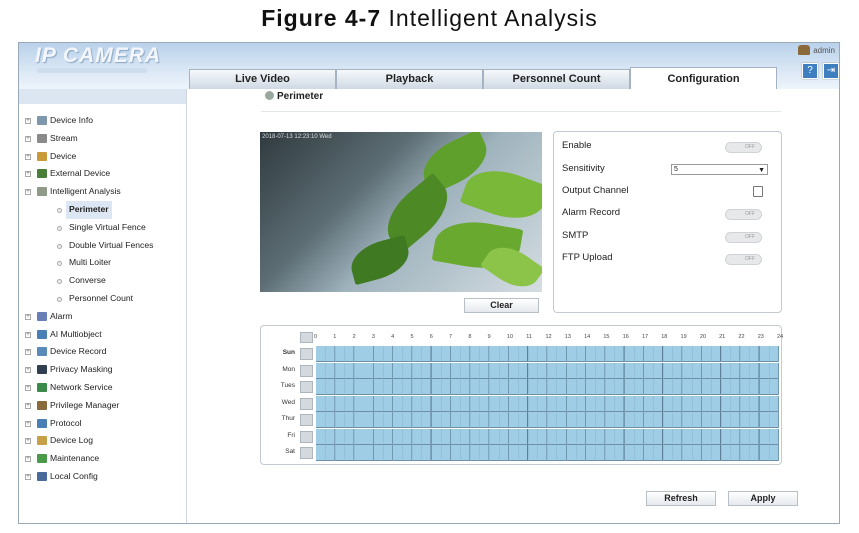 The height and width of the screenshot is (533, 859). What do you see at coordinates (810, 71) in the screenshot?
I see `help-icon: ?` at bounding box center [810, 71].